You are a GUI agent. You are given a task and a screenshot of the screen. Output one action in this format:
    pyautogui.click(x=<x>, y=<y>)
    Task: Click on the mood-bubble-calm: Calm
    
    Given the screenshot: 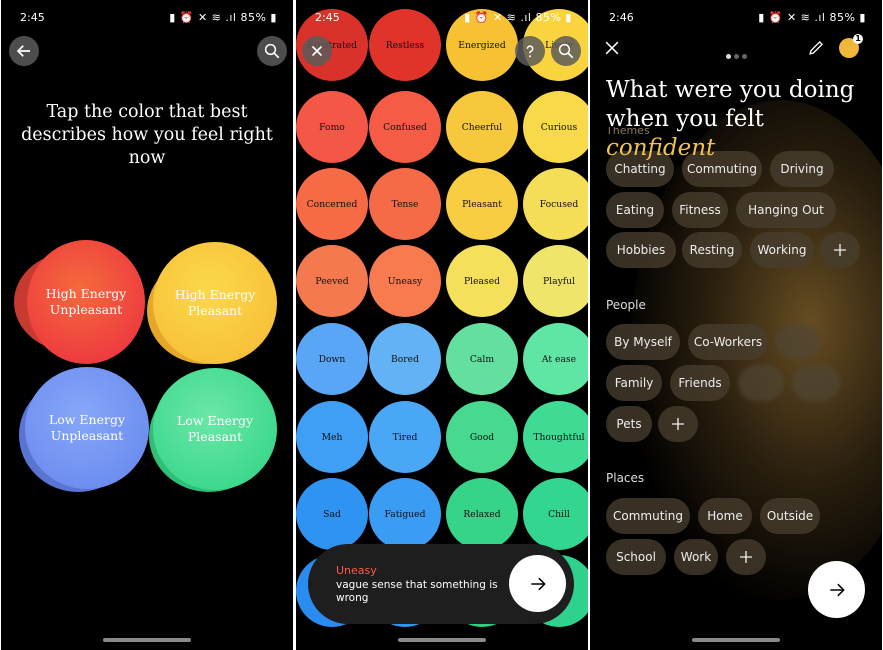 What is the action you would take?
    pyautogui.click(x=482, y=359)
    